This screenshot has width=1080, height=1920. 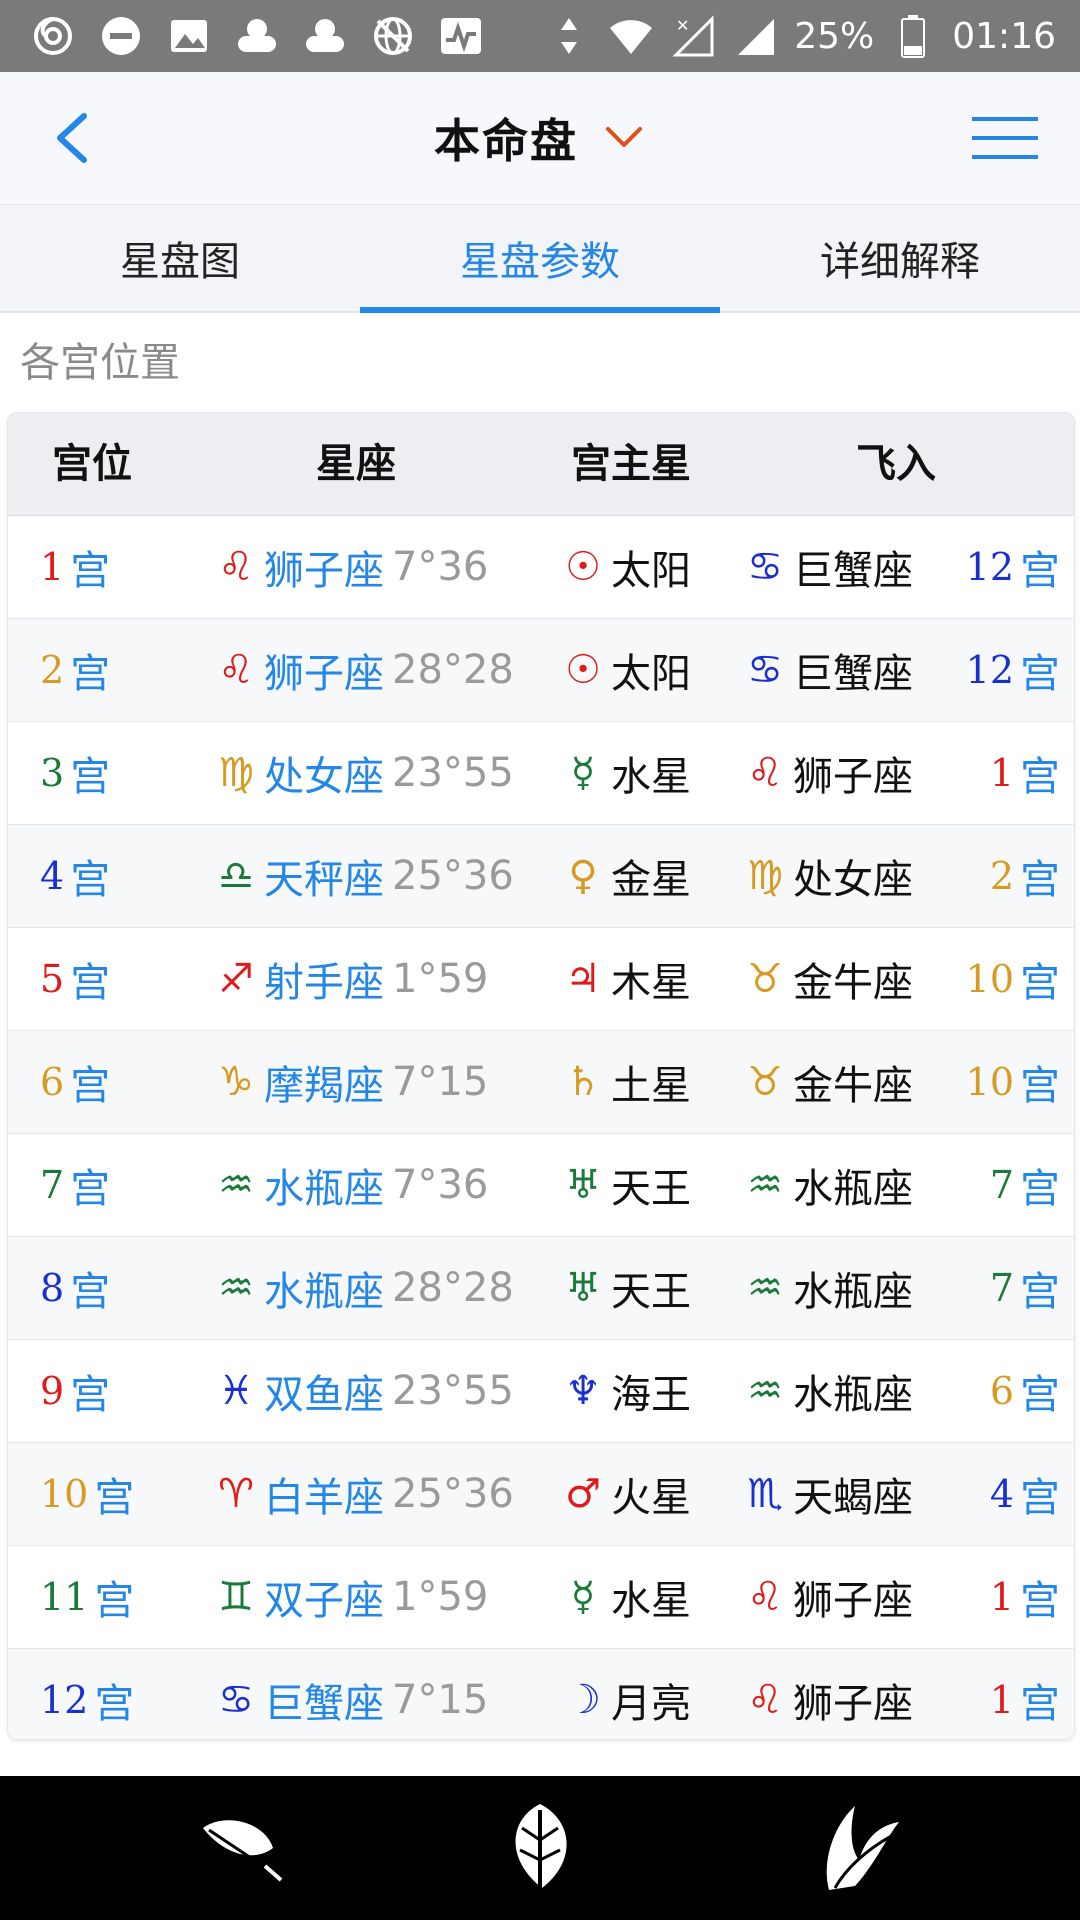 I want to click on zodiac-sign-icon: ♍, so click(x=765, y=876).